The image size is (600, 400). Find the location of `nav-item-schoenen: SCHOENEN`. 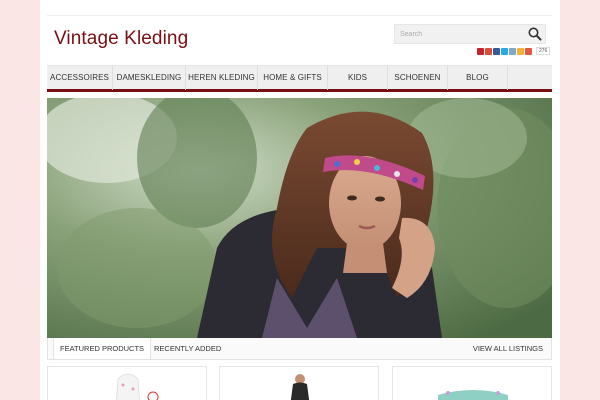

nav-item-schoenen: SCHOENEN is located at coordinates (418, 78).